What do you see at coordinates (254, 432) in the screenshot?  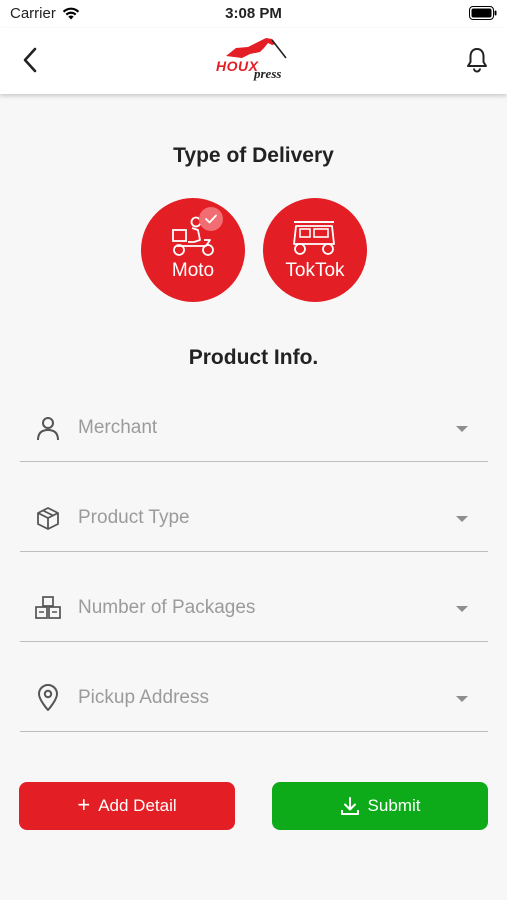 I see `merchant-select: Merchant` at bounding box center [254, 432].